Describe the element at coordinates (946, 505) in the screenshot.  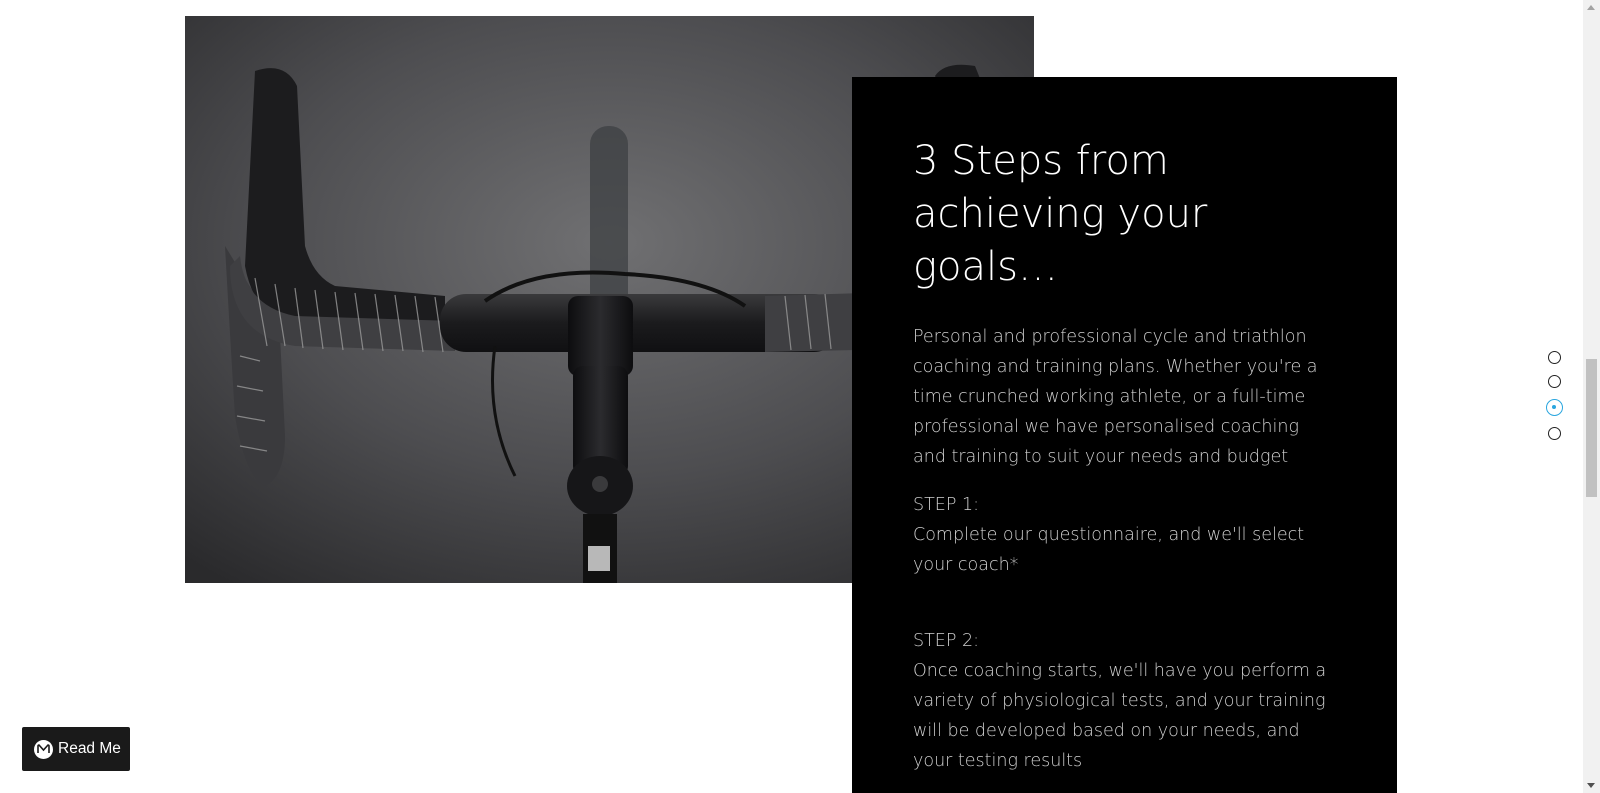
I see `step-label: STEP 1:` at that location.